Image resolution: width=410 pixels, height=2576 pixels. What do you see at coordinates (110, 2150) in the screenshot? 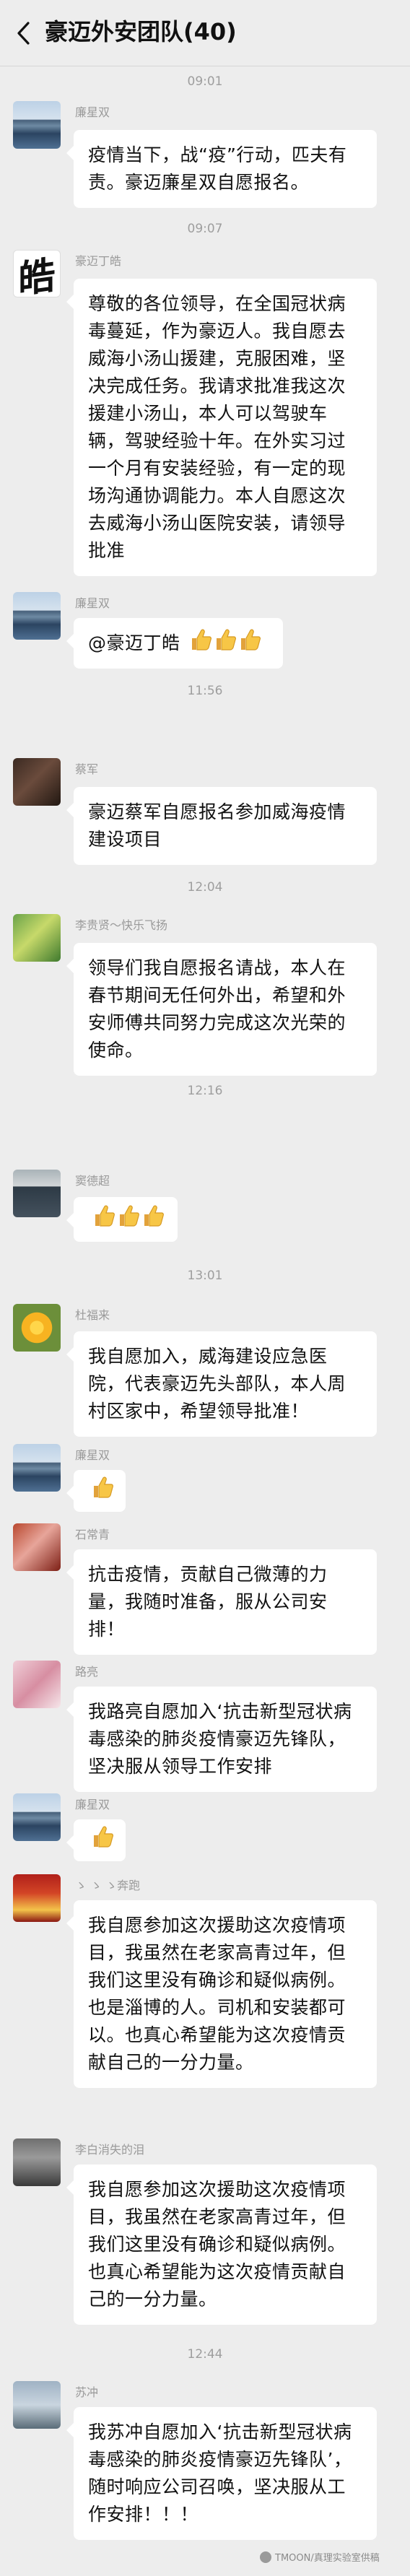
I see `sender-name: 李白消失的泪` at bounding box center [110, 2150].